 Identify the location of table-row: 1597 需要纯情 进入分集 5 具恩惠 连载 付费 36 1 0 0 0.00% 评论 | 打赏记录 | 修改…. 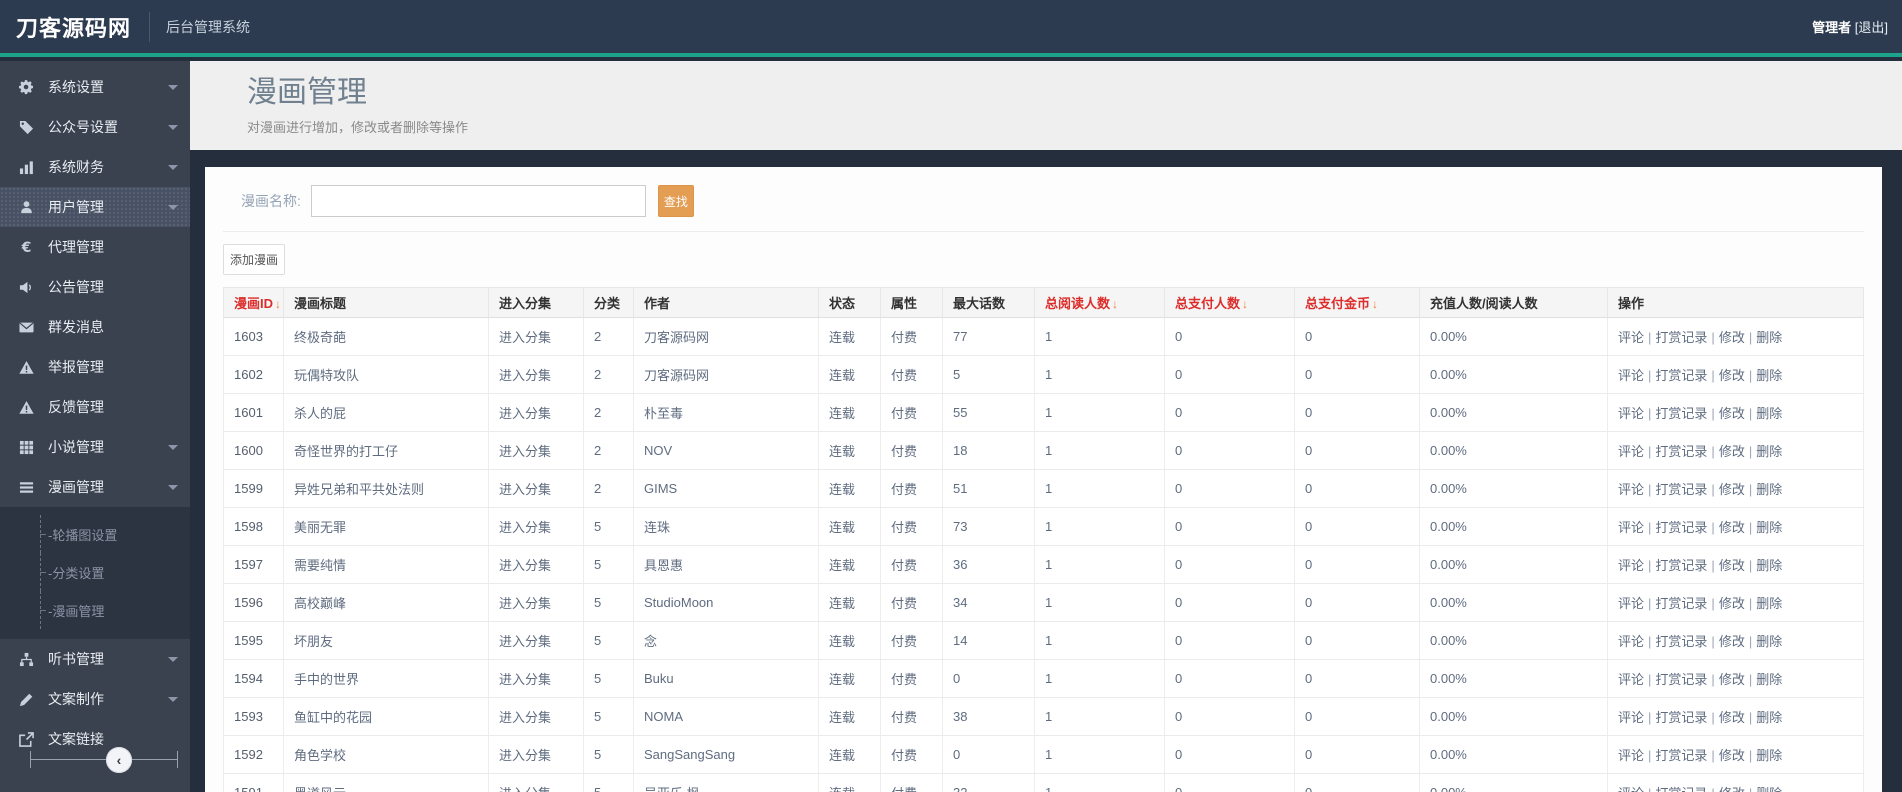
(1043, 564).